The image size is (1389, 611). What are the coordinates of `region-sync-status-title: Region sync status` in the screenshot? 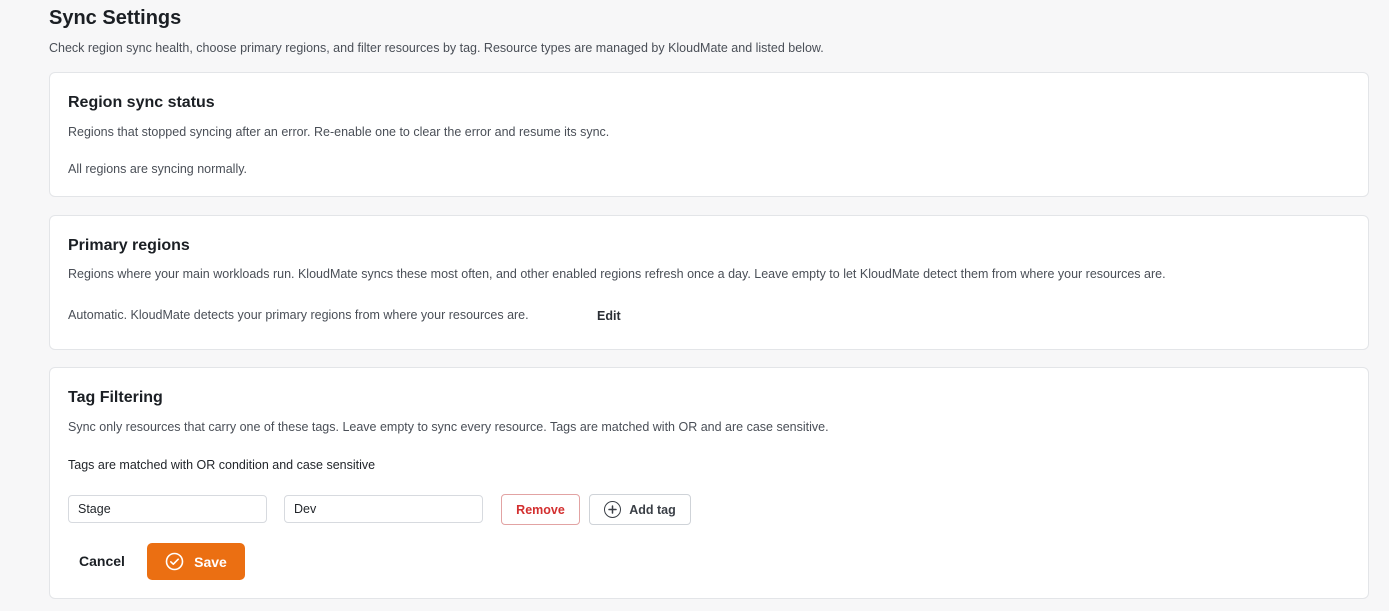 It's located at (141, 102).